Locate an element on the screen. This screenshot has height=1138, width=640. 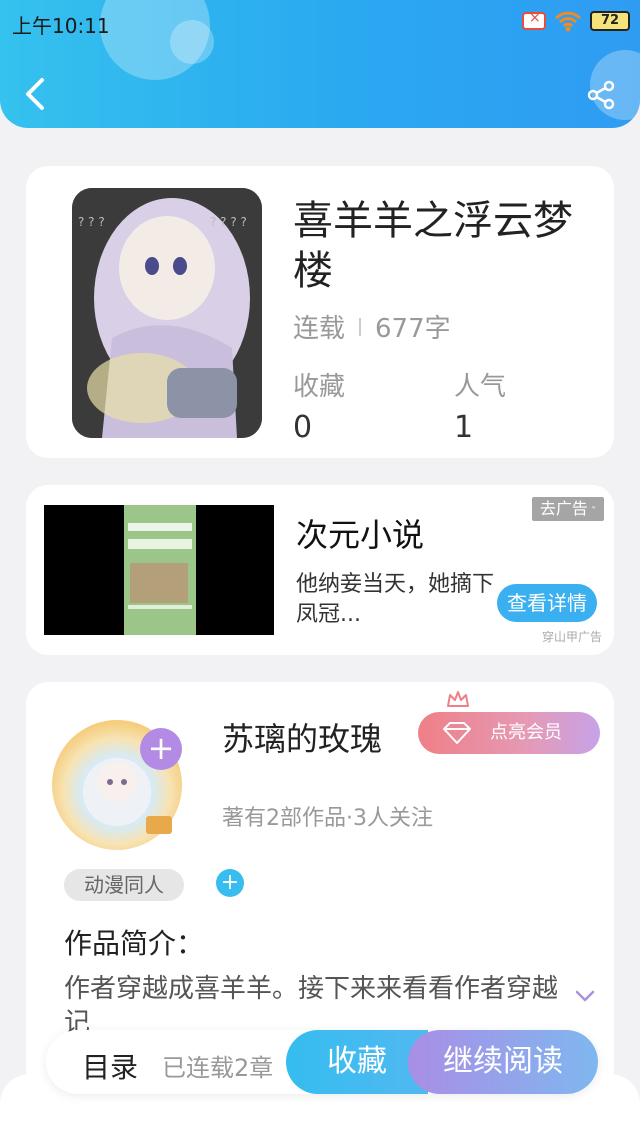
book-meta: 连载 677字 is located at coordinates (372, 326).